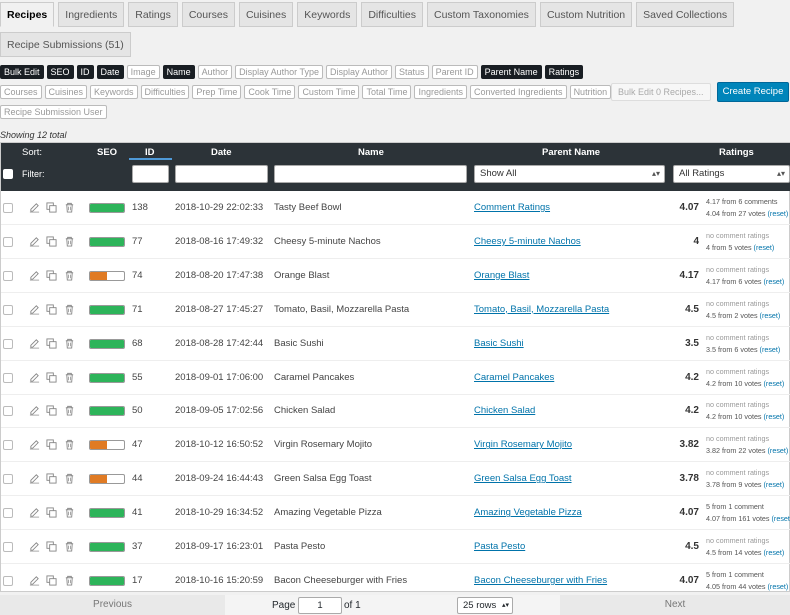 The width and height of the screenshot is (790, 615). I want to click on column-toggle-name: Name, so click(178, 72).